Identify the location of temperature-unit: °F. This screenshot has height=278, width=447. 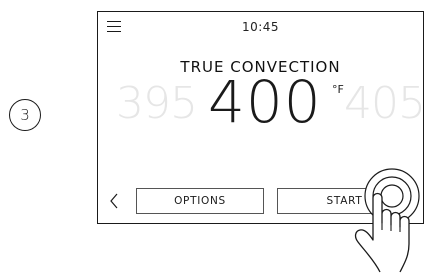
(338, 89).